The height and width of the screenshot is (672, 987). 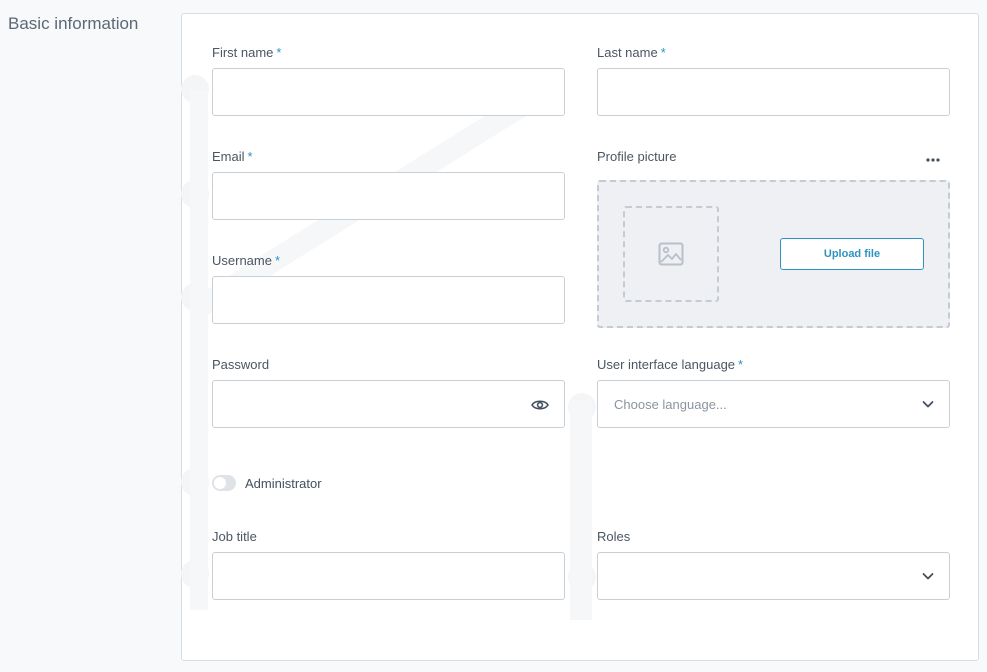 I want to click on first-name-label-text: First name, so click(x=243, y=52).